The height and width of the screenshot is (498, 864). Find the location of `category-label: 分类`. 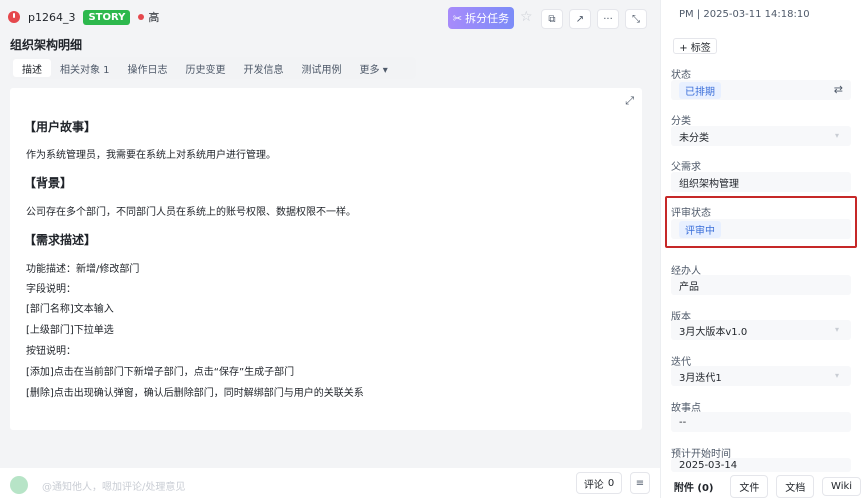

category-label: 分类 is located at coordinates (681, 121).